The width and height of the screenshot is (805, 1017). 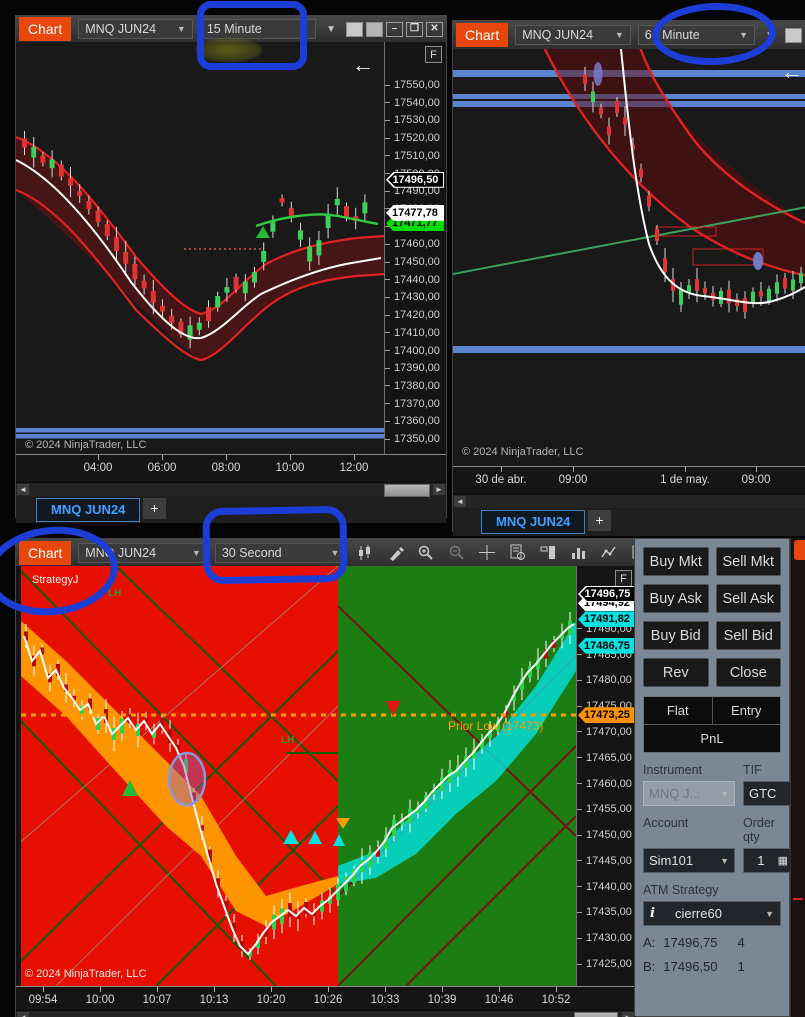 What do you see at coordinates (610, 553) in the screenshot?
I see `indicators-icon` at bounding box center [610, 553].